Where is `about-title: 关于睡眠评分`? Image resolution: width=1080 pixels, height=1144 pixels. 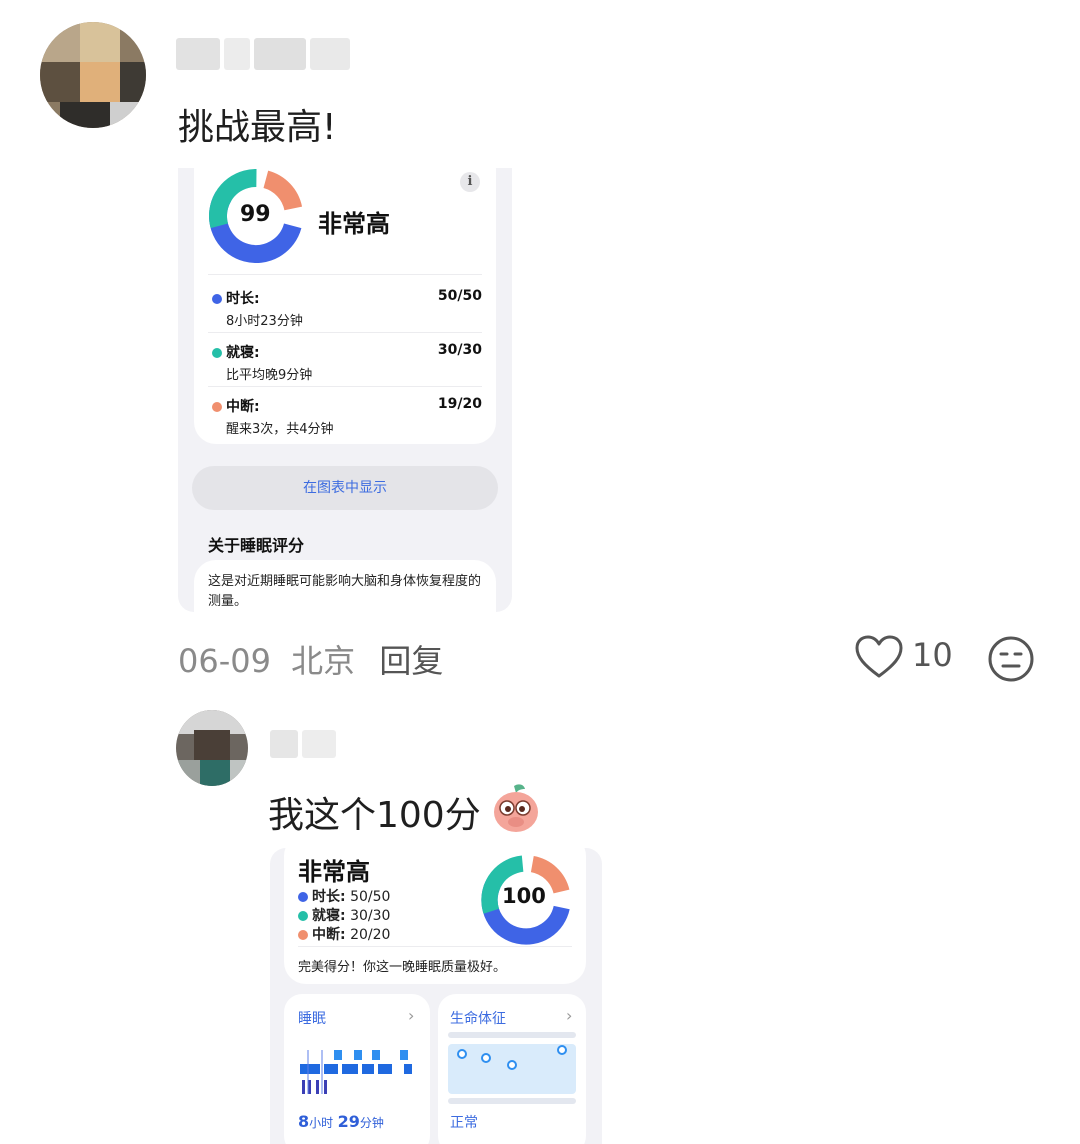
about-title: 关于睡眠评分 is located at coordinates (256, 545).